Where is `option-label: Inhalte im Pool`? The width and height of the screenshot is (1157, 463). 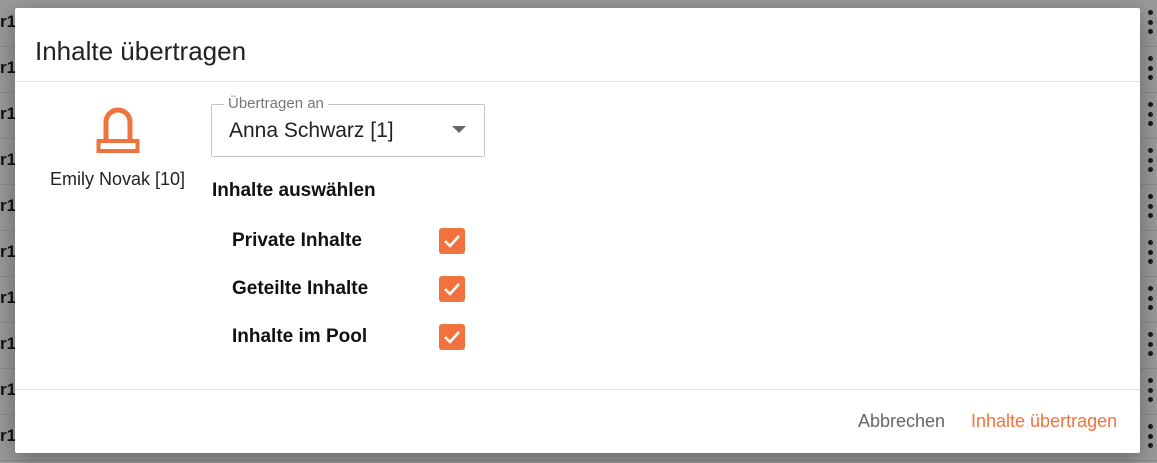
option-label: Inhalte im Pool is located at coordinates (300, 336).